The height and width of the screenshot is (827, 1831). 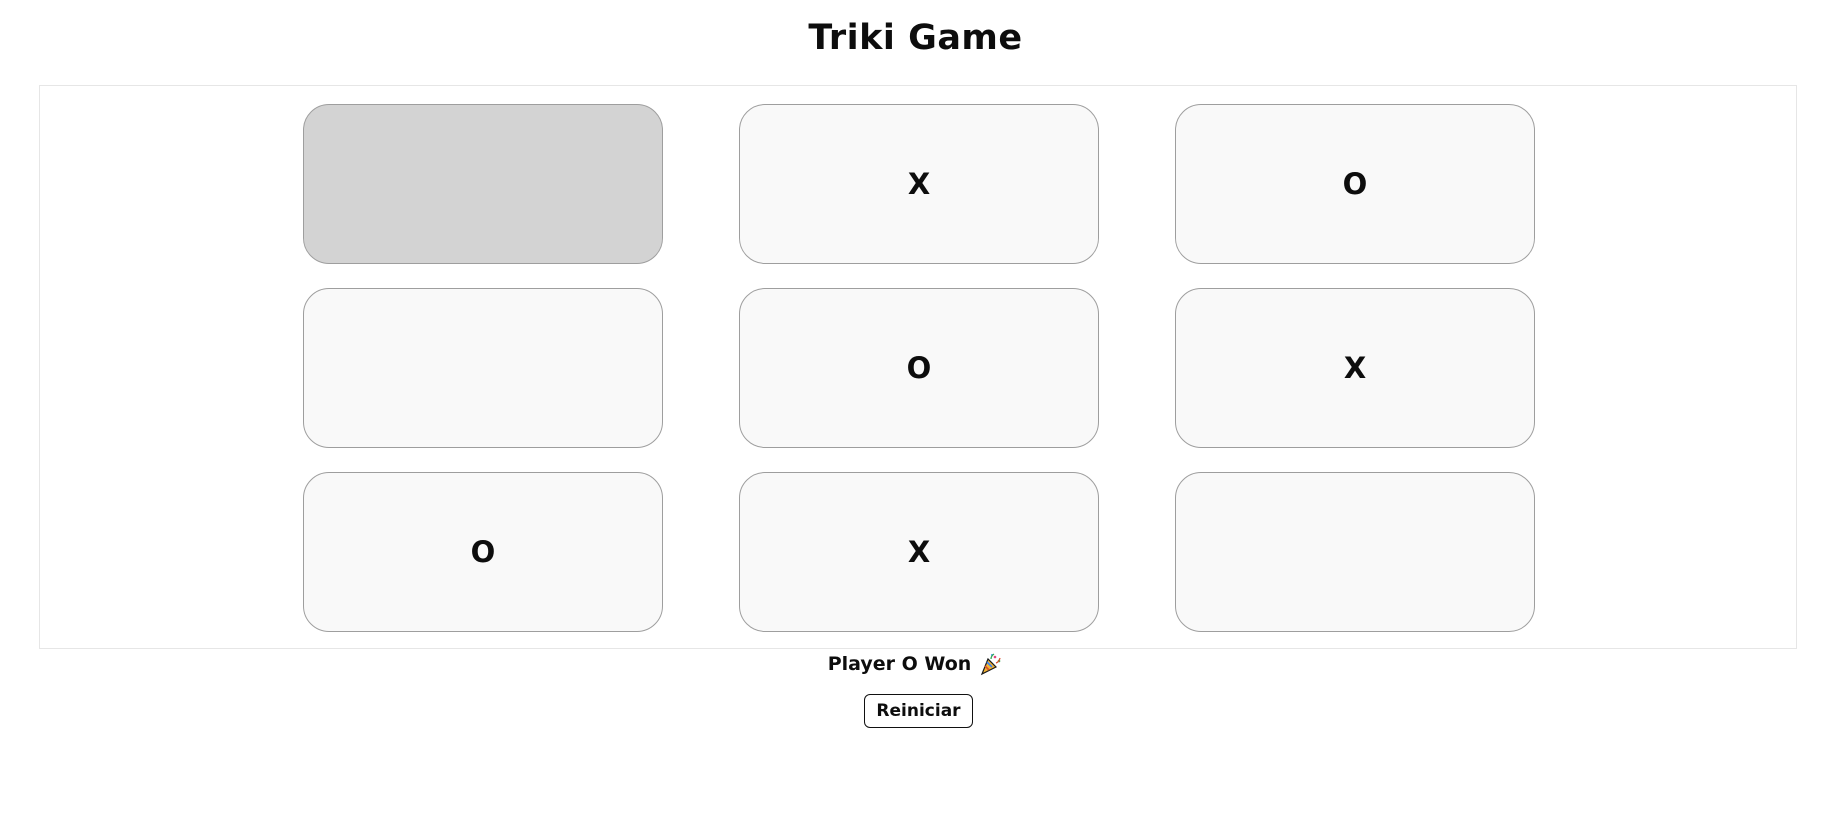 I want to click on board-cell-r3-c2: X, so click(x=919, y=552).